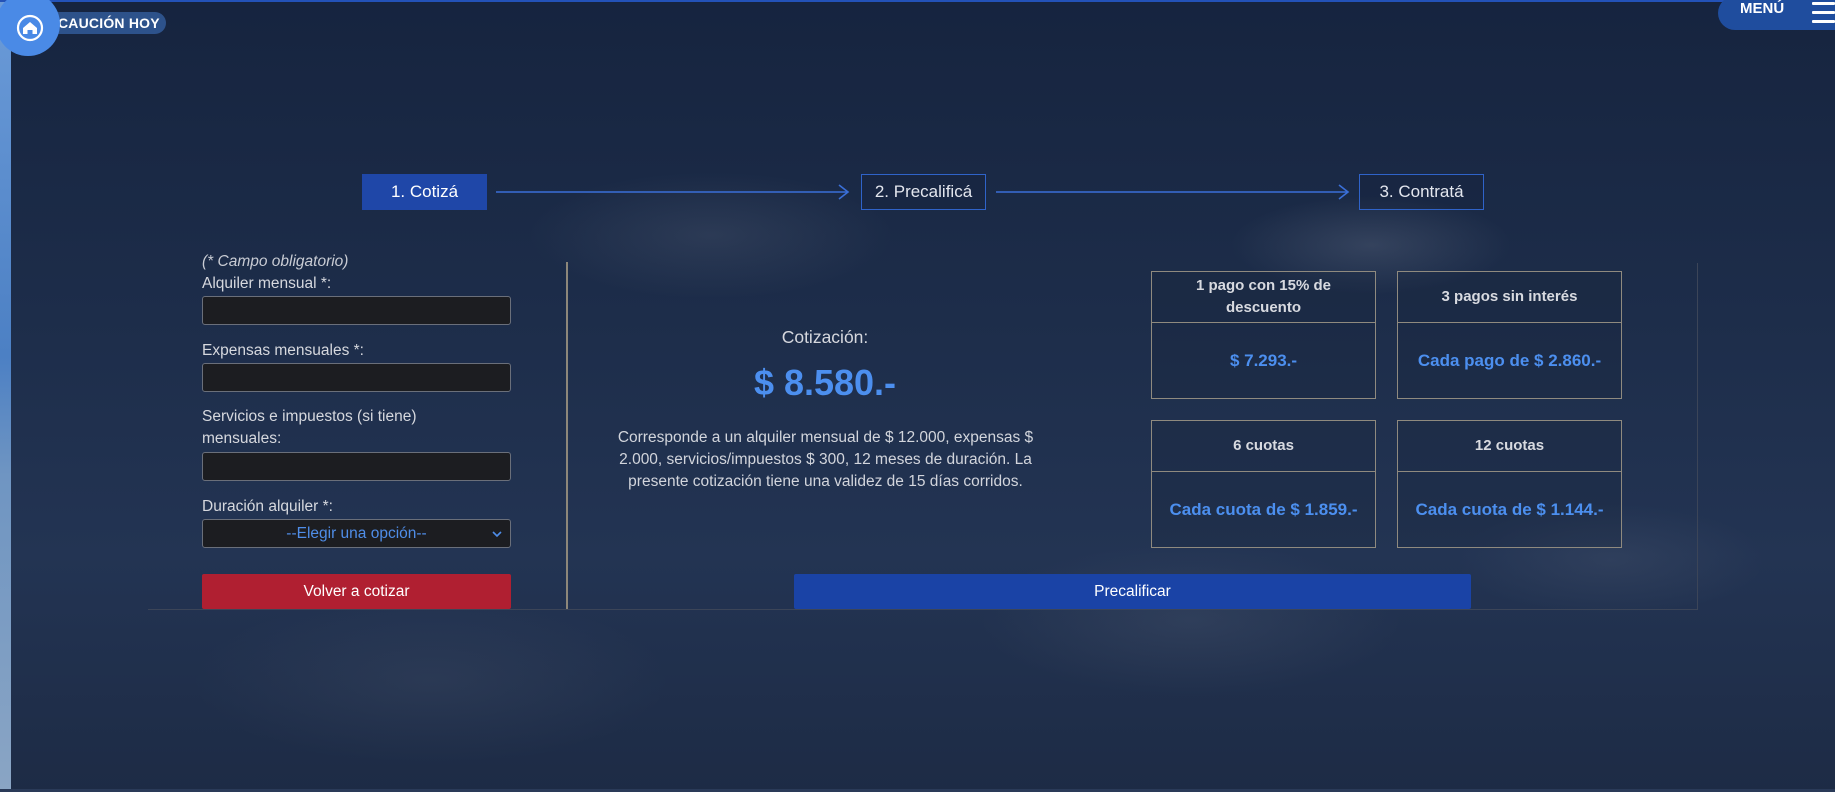 The width and height of the screenshot is (1835, 792). Describe the element at coordinates (30, 28) in the screenshot. I see `home-icon` at that location.